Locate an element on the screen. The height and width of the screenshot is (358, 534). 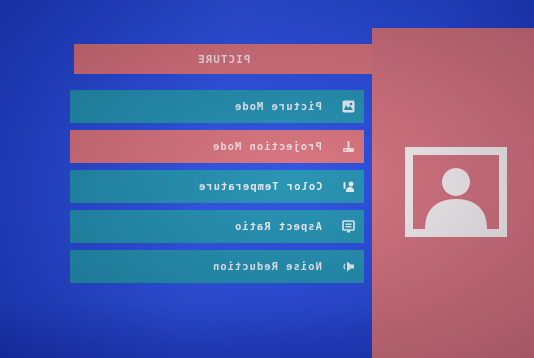
preview-image-frame is located at coordinates (456, 192).